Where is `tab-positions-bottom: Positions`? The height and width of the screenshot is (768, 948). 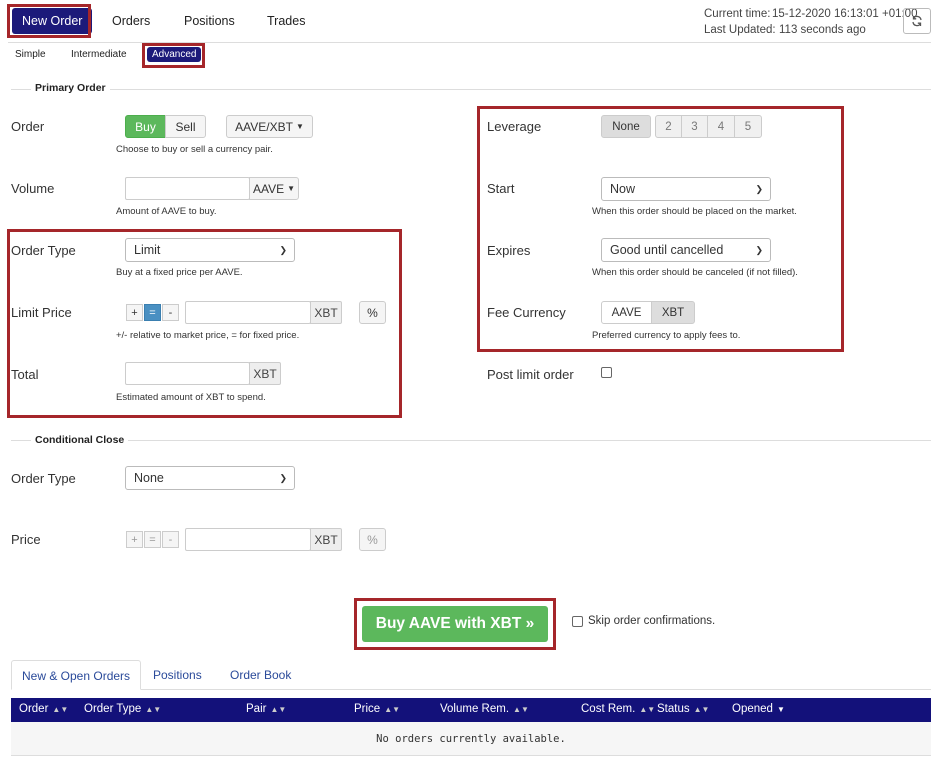
tab-positions-bottom: Positions is located at coordinates (177, 675).